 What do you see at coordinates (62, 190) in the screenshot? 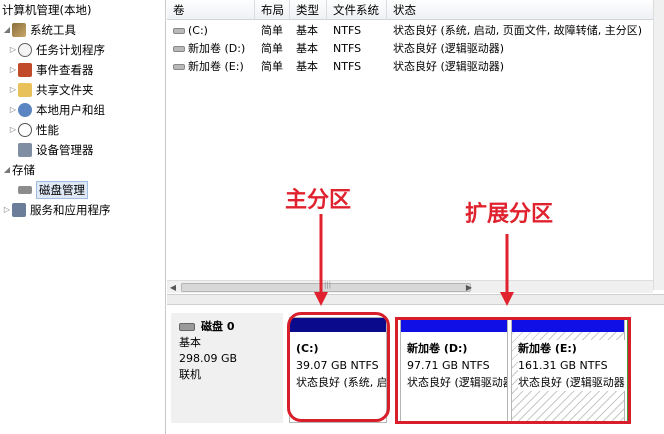
I see `tree-item-label: 磁盘管理` at bounding box center [62, 190].